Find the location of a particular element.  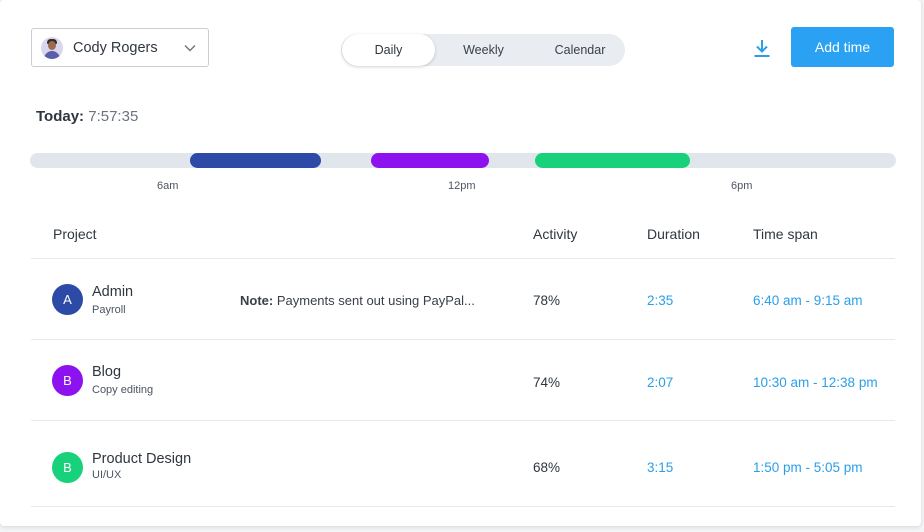

user-select: Cody Rogers is located at coordinates (120, 47).